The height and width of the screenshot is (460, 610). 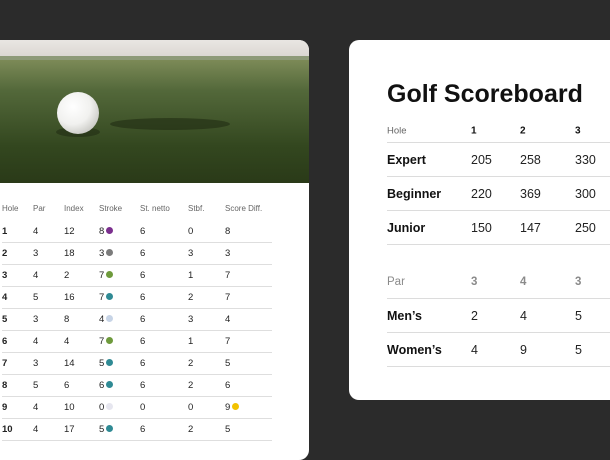 What do you see at coordinates (191, 275) in the screenshot?
I see `stbf-cell-value: 1` at bounding box center [191, 275].